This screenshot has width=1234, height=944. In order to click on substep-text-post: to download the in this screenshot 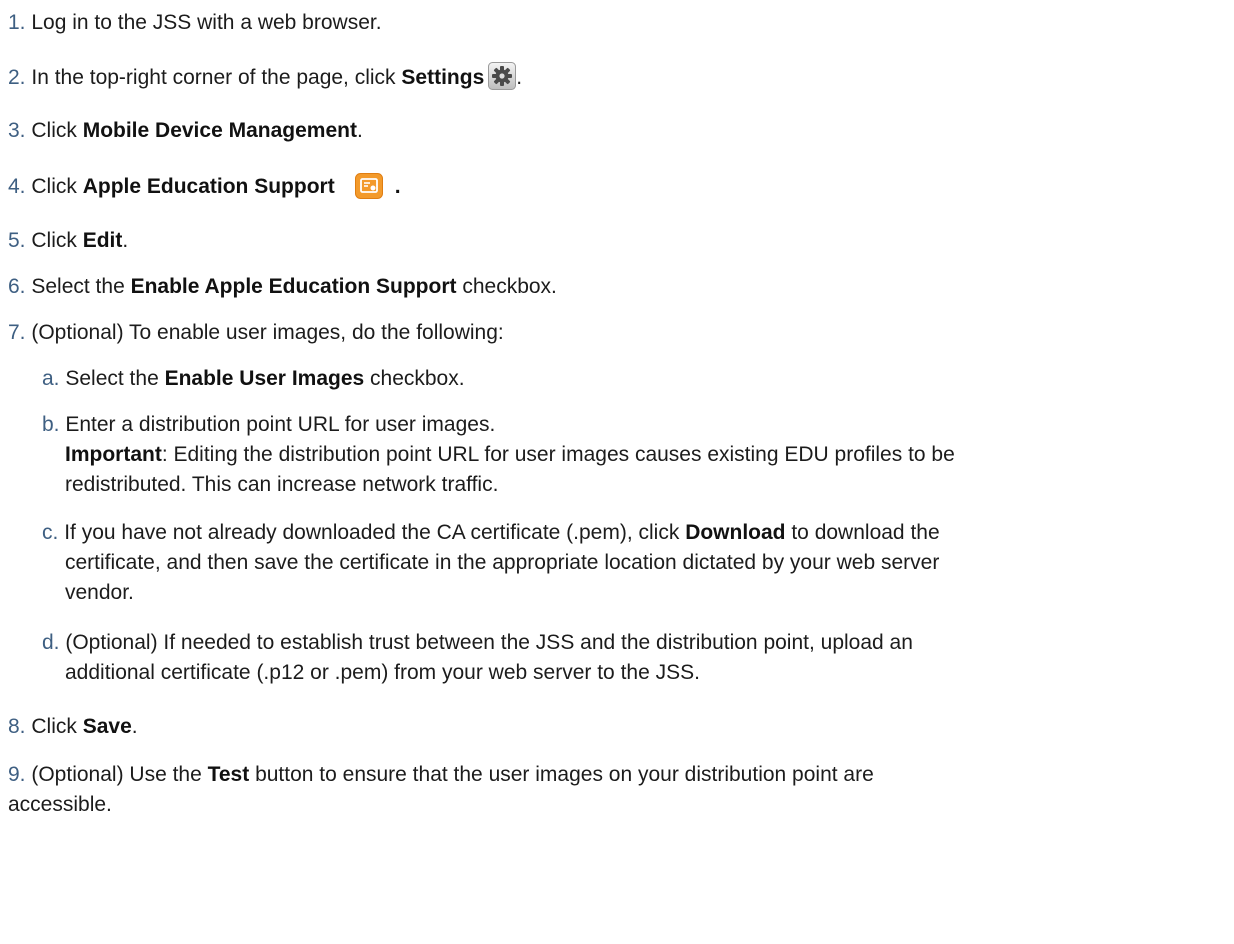, I will do `click(862, 532)`.